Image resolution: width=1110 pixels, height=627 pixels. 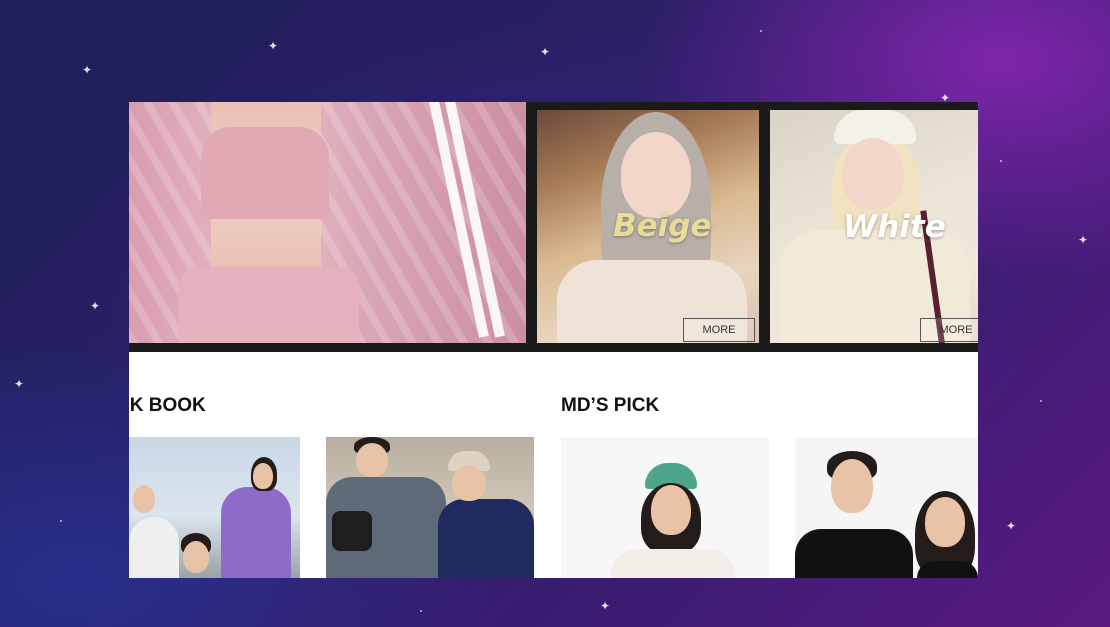 What do you see at coordinates (949, 330) in the screenshot?
I see `more-button-white: MORE` at bounding box center [949, 330].